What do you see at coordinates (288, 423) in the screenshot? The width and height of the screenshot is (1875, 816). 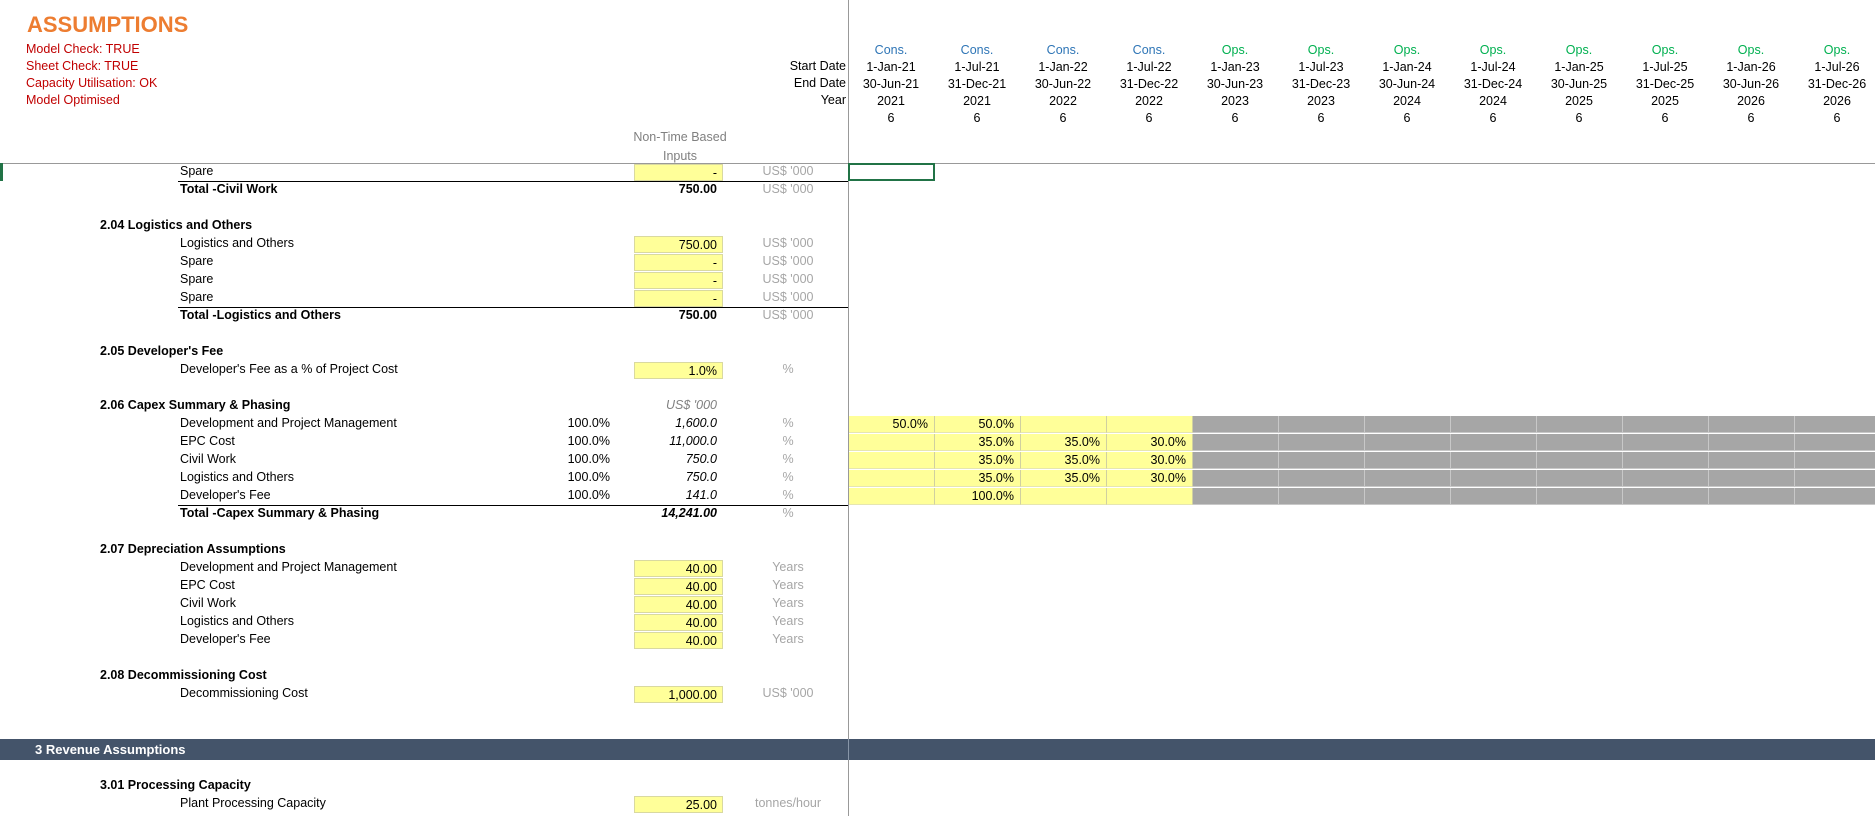 I see `capex-row-label: Development and Project Management` at bounding box center [288, 423].